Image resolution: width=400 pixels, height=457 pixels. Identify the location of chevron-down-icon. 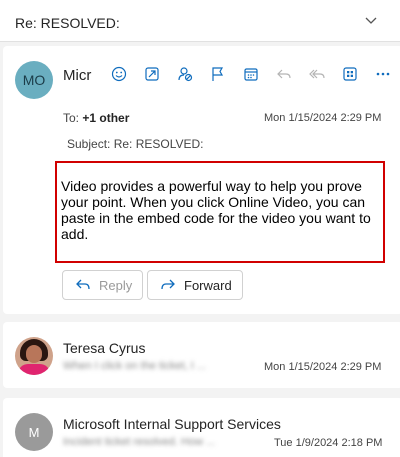
(371, 21).